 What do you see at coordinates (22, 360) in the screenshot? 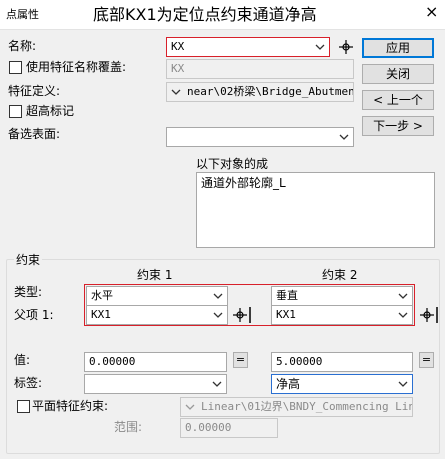
I see `value-label: 值:` at bounding box center [22, 360].